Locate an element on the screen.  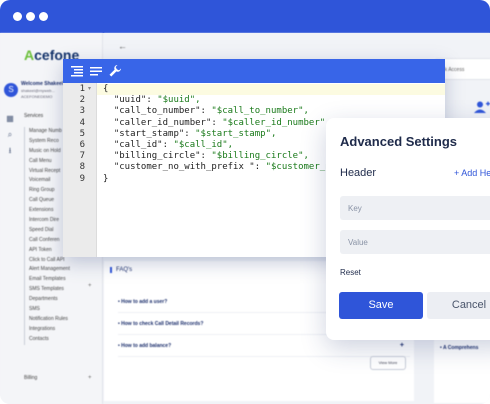
grid-icon: ▦ is located at coordinates (10, 119).